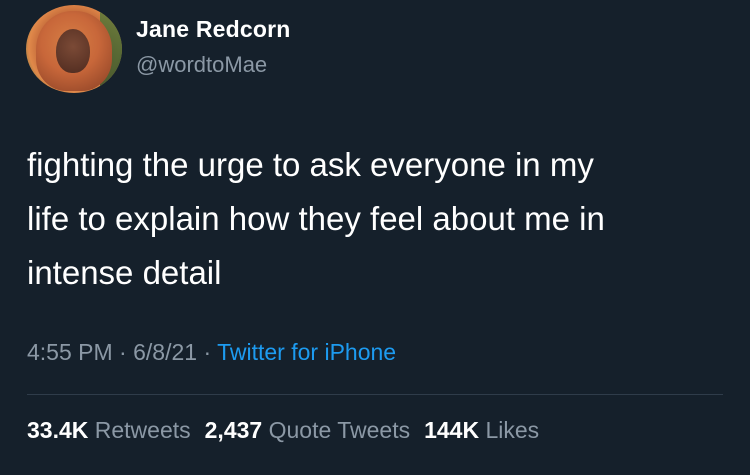 The width and height of the screenshot is (750, 475). Describe the element at coordinates (142, 430) in the screenshot. I see `retweets-label: Retweets` at that location.